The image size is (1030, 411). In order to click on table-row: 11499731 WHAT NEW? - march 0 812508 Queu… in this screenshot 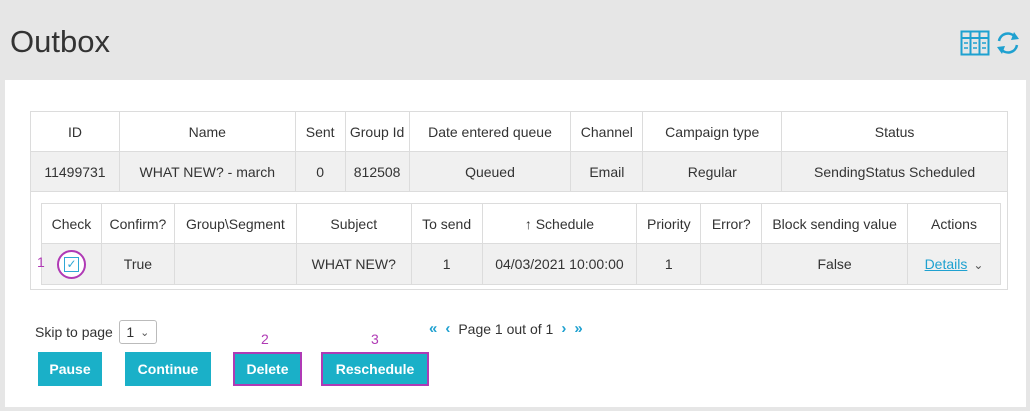, I will do `click(519, 171)`.